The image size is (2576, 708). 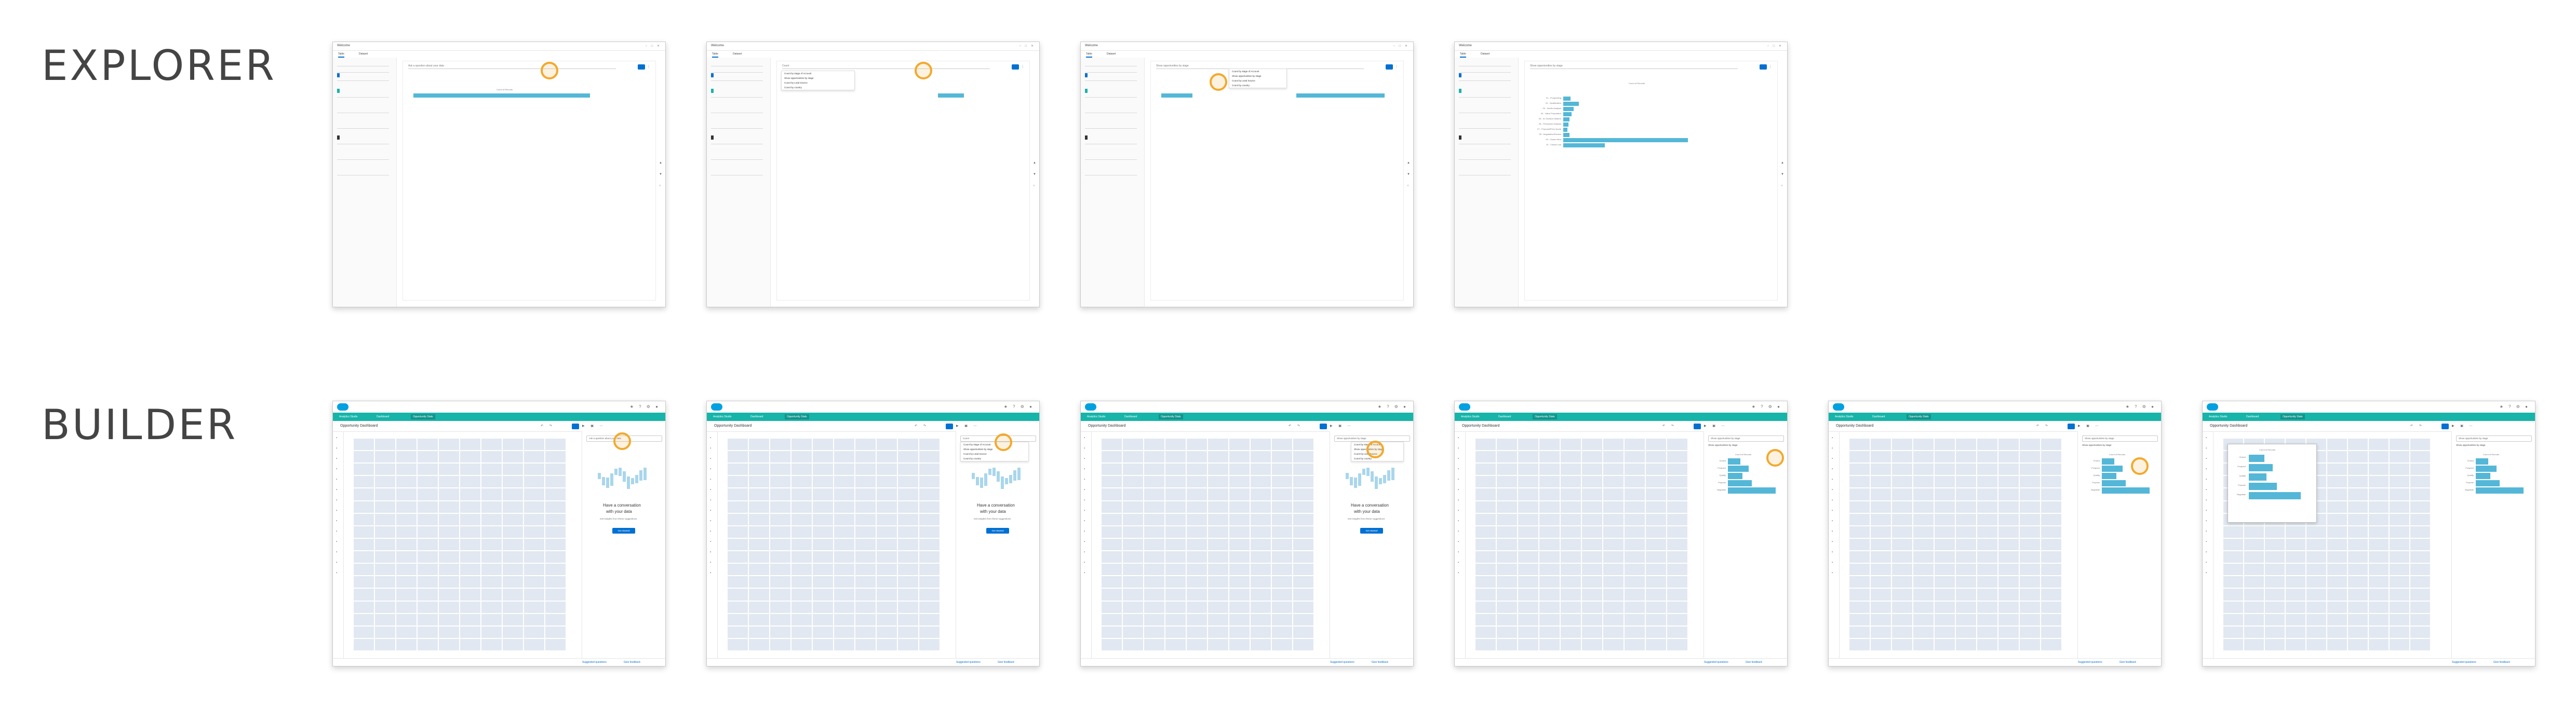 What do you see at coordinates (1956, 545) in the screenshot?
I see `dashboard-grid` at bounding box center [1956, 545].